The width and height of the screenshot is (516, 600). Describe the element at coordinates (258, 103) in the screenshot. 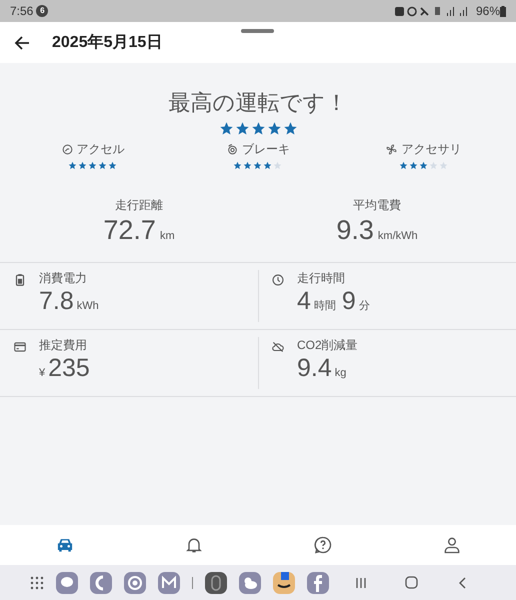

I see `rating-headline: 最高の運転です！` at that location.